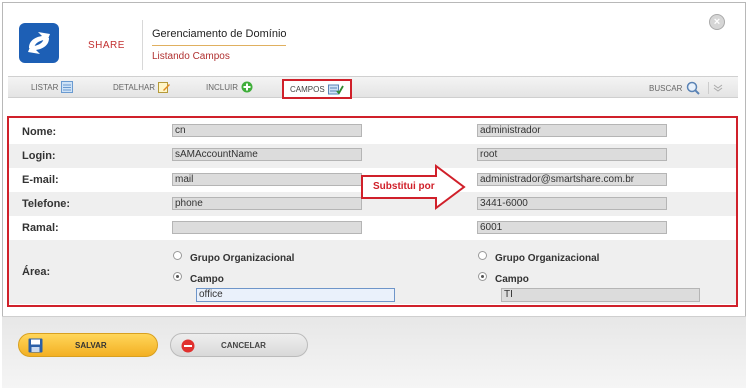  What do you see at coordinates (717, 22) in the screenshot?
I see `close-icon: ×` at bounding box center [717, 22].